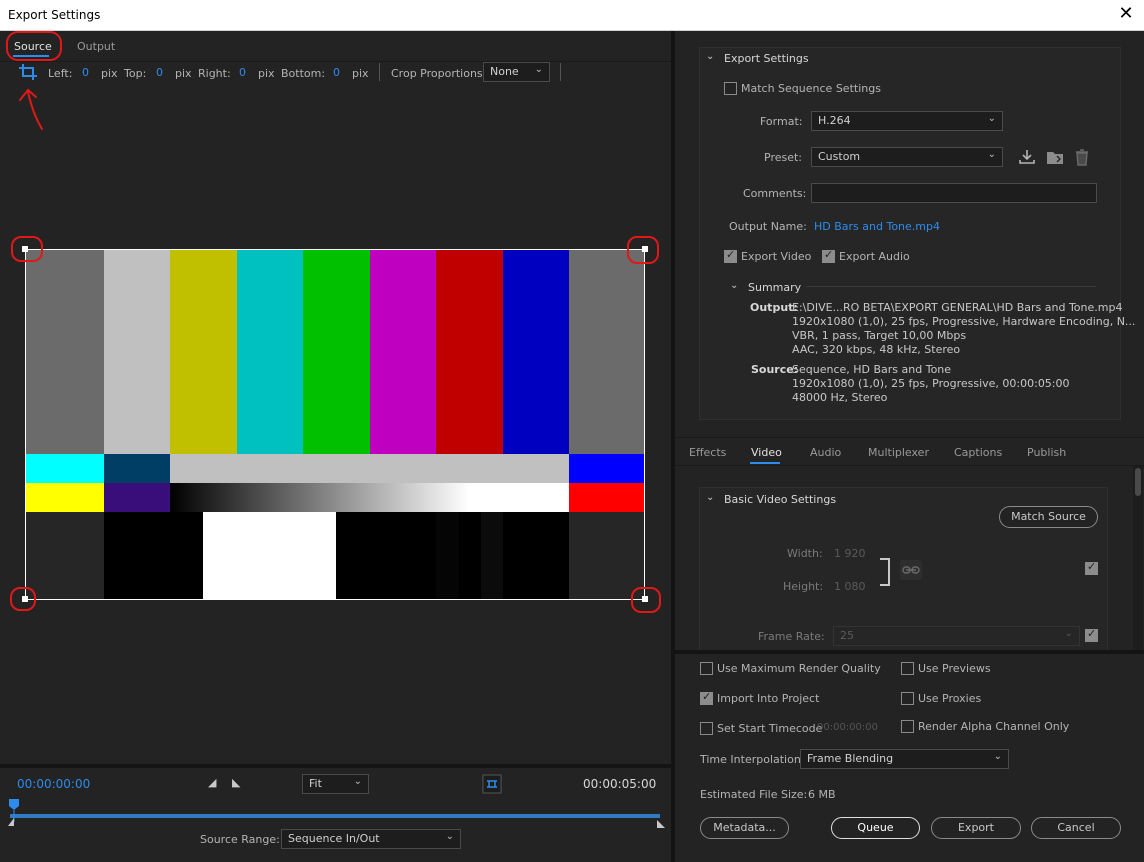  I want to click on bar-gray-right, so click(606, 352).